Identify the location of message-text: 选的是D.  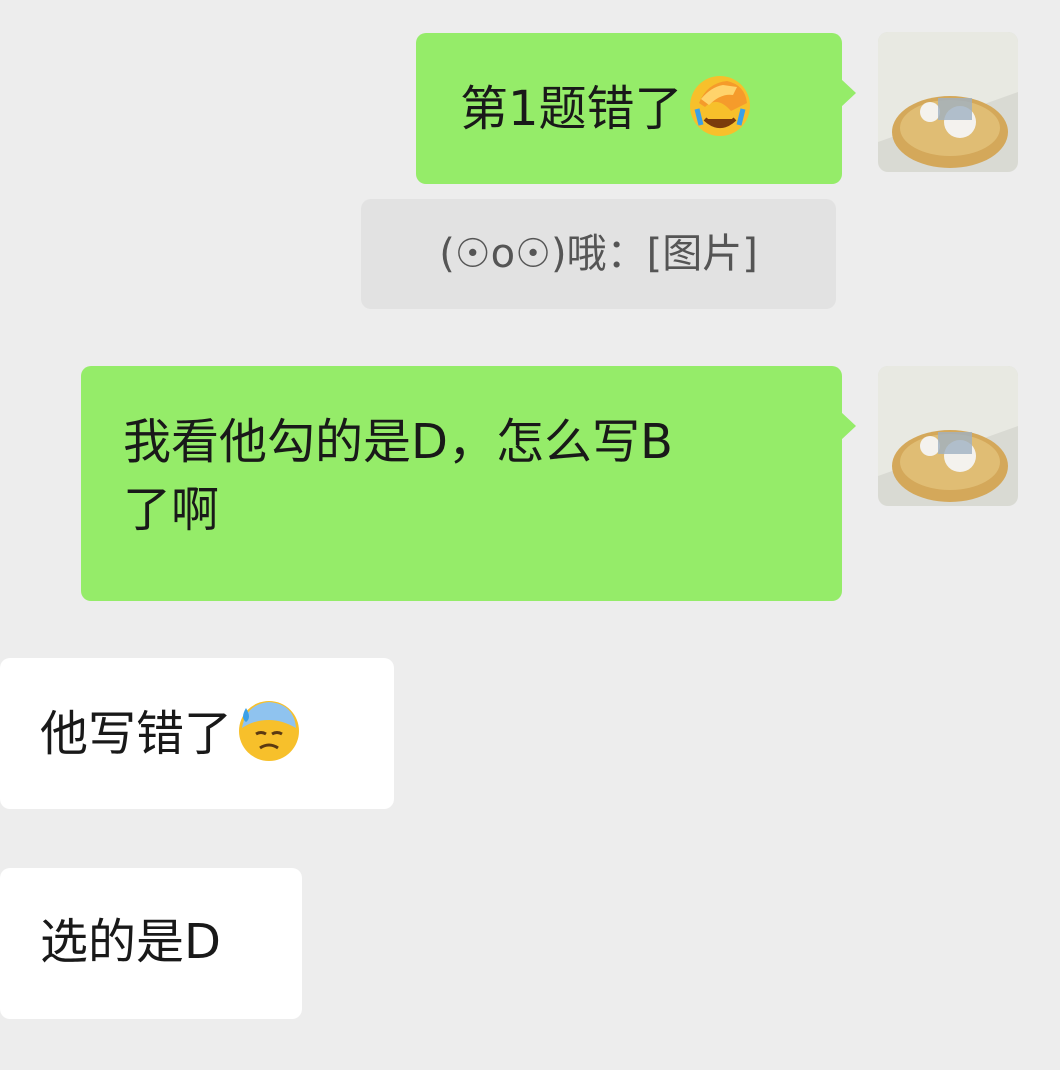
(130, 942).